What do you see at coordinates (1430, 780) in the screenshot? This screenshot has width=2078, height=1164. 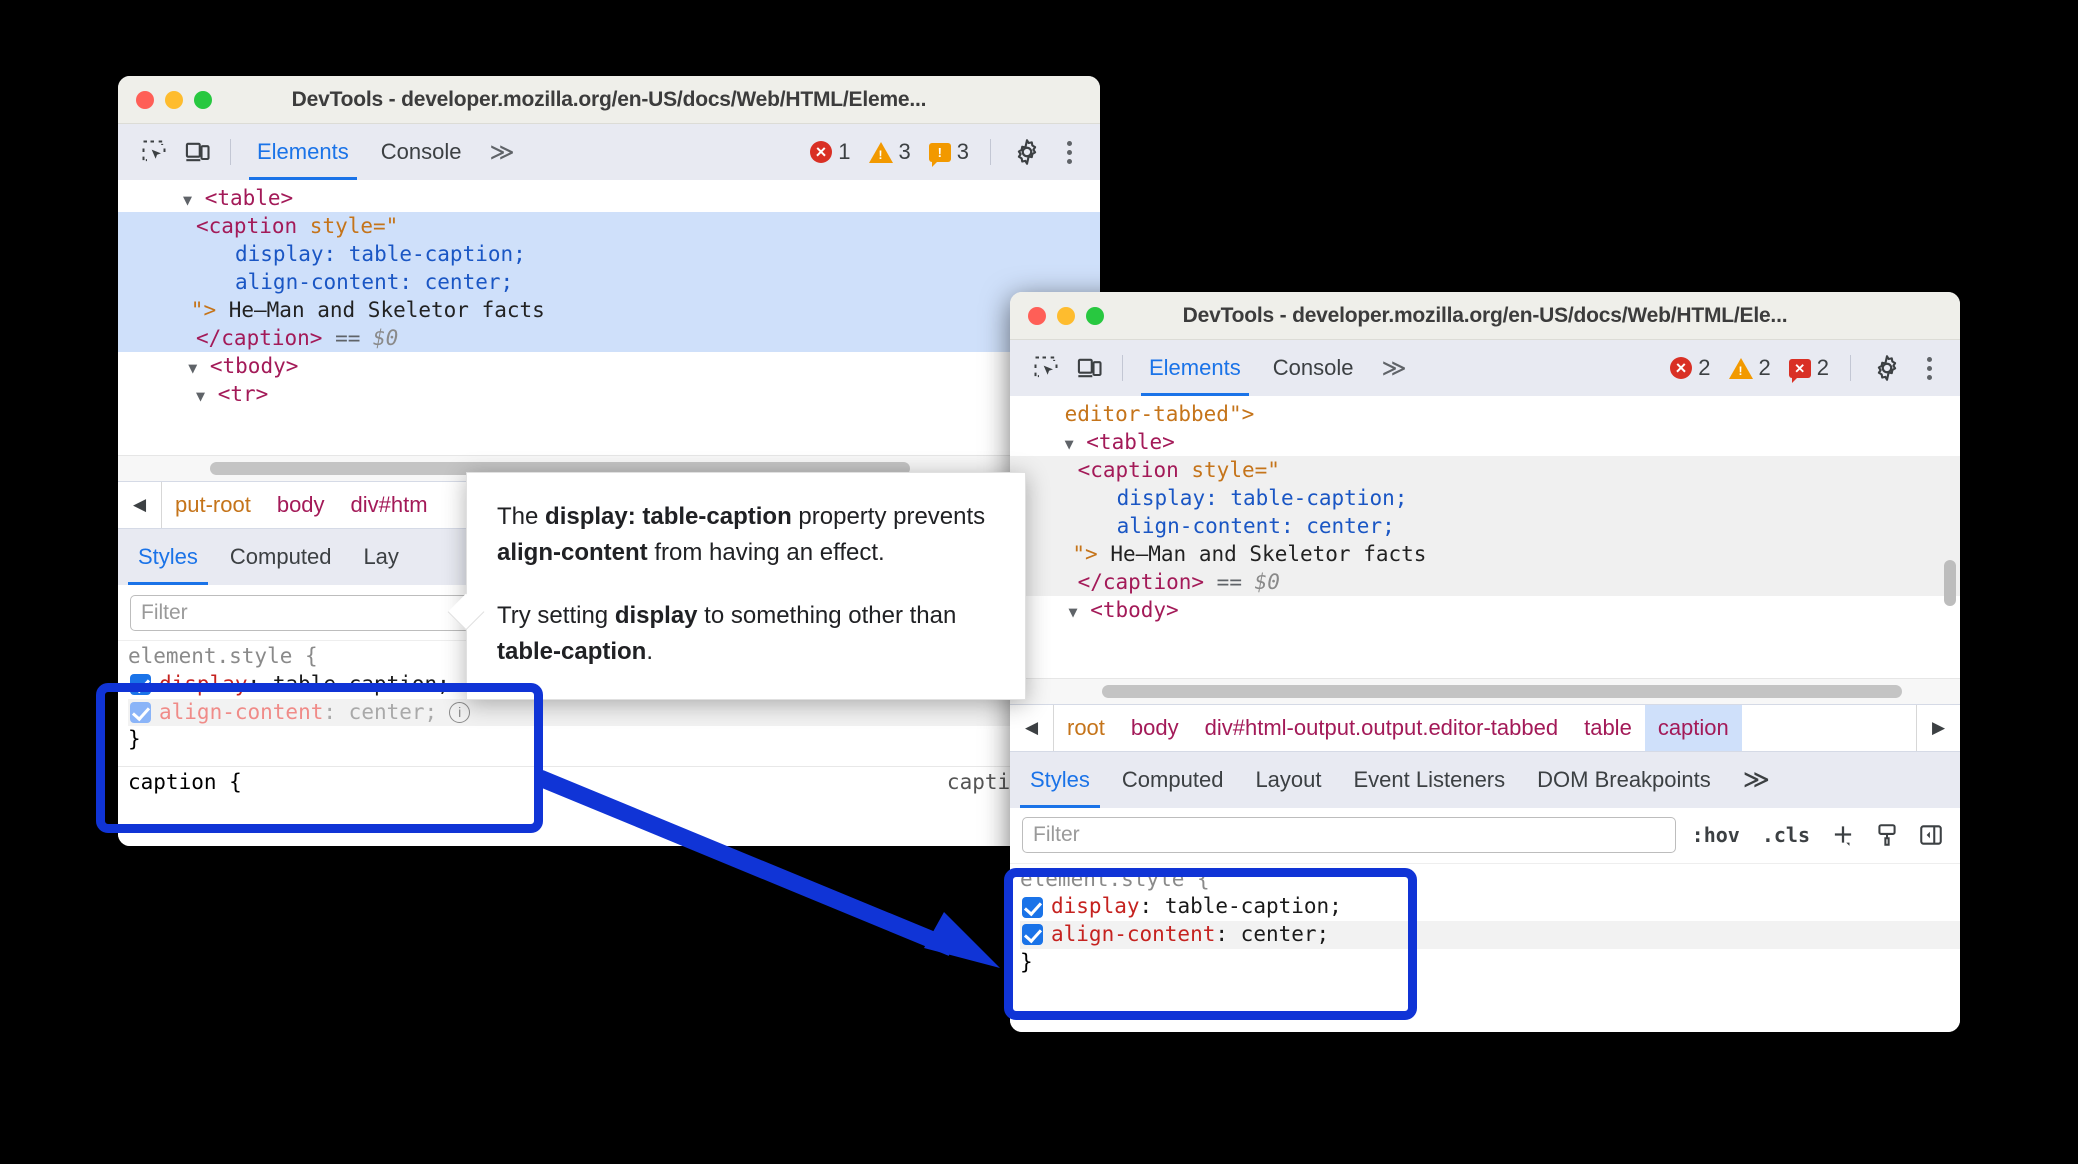 I see `sidebar-tab-event-listeners: Event Listeners` at bounding box center [1430, 780].